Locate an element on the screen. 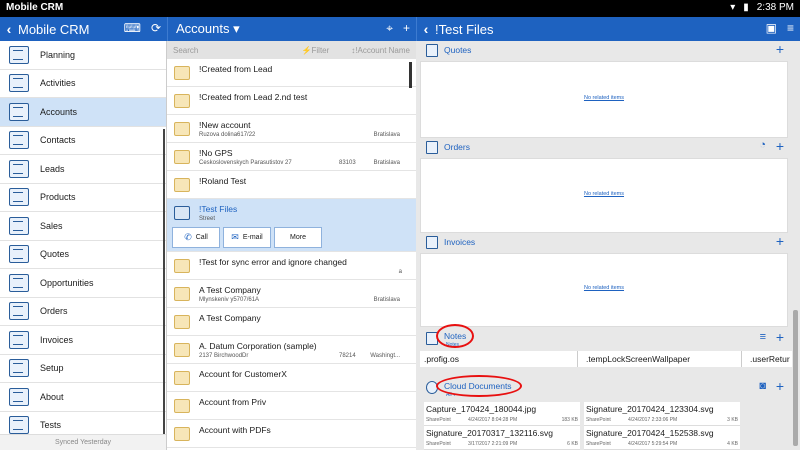 Image resolution: width=800 pixels, height=450 pixels. account-name: A Test Company is located at coordinates (230, 318).